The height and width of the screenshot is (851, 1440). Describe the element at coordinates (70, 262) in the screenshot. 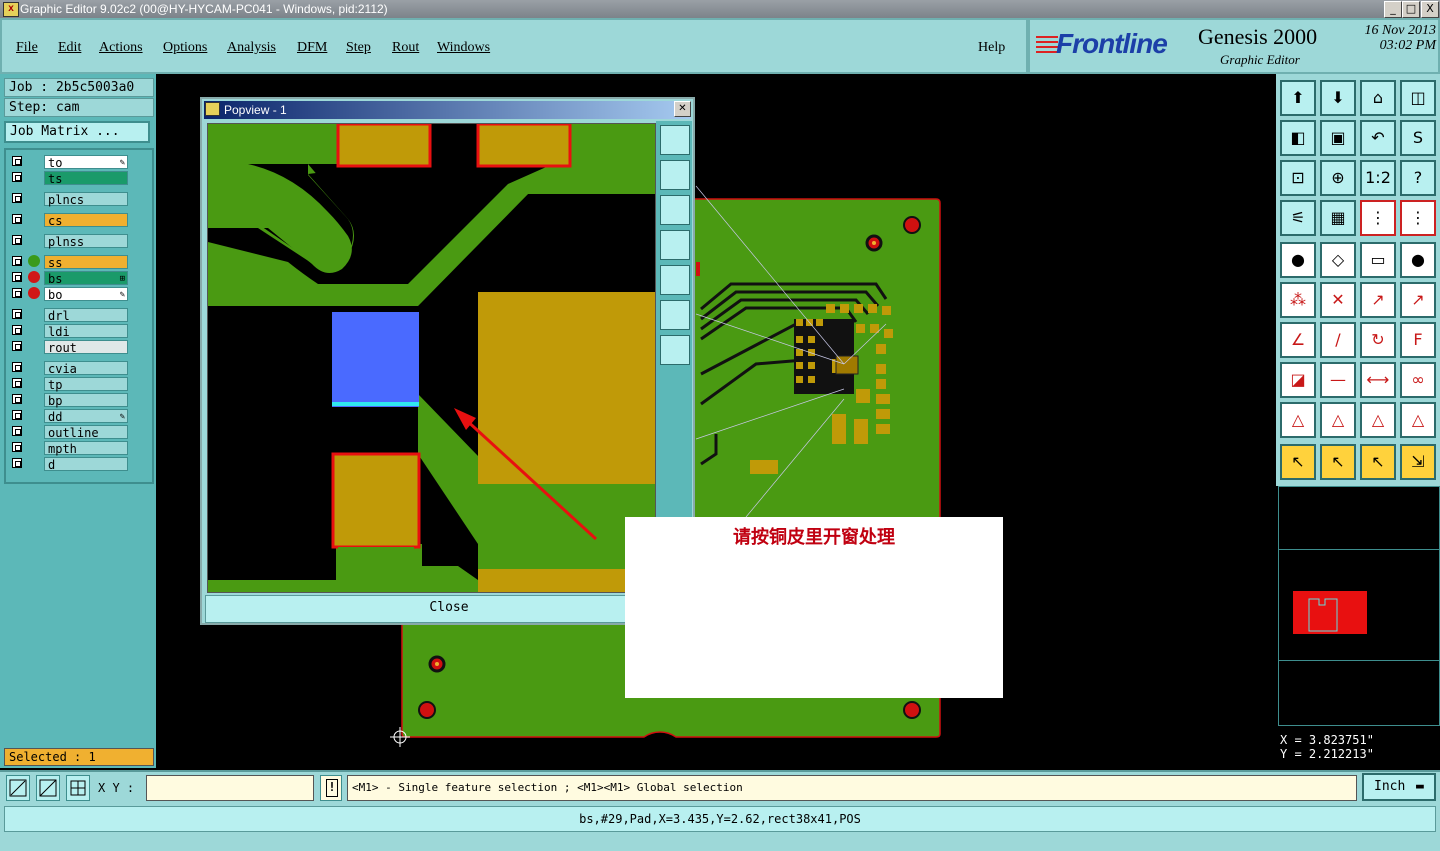

I see `layer-row-ss: ss` at that location.